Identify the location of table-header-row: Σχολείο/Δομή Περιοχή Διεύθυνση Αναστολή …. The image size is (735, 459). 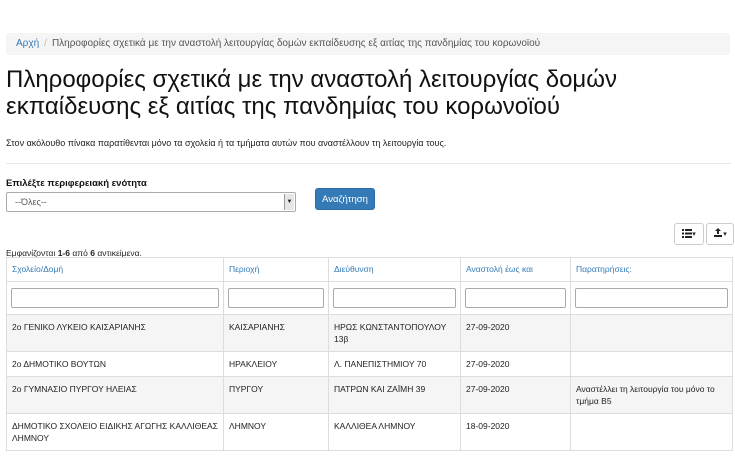
(369, 269).